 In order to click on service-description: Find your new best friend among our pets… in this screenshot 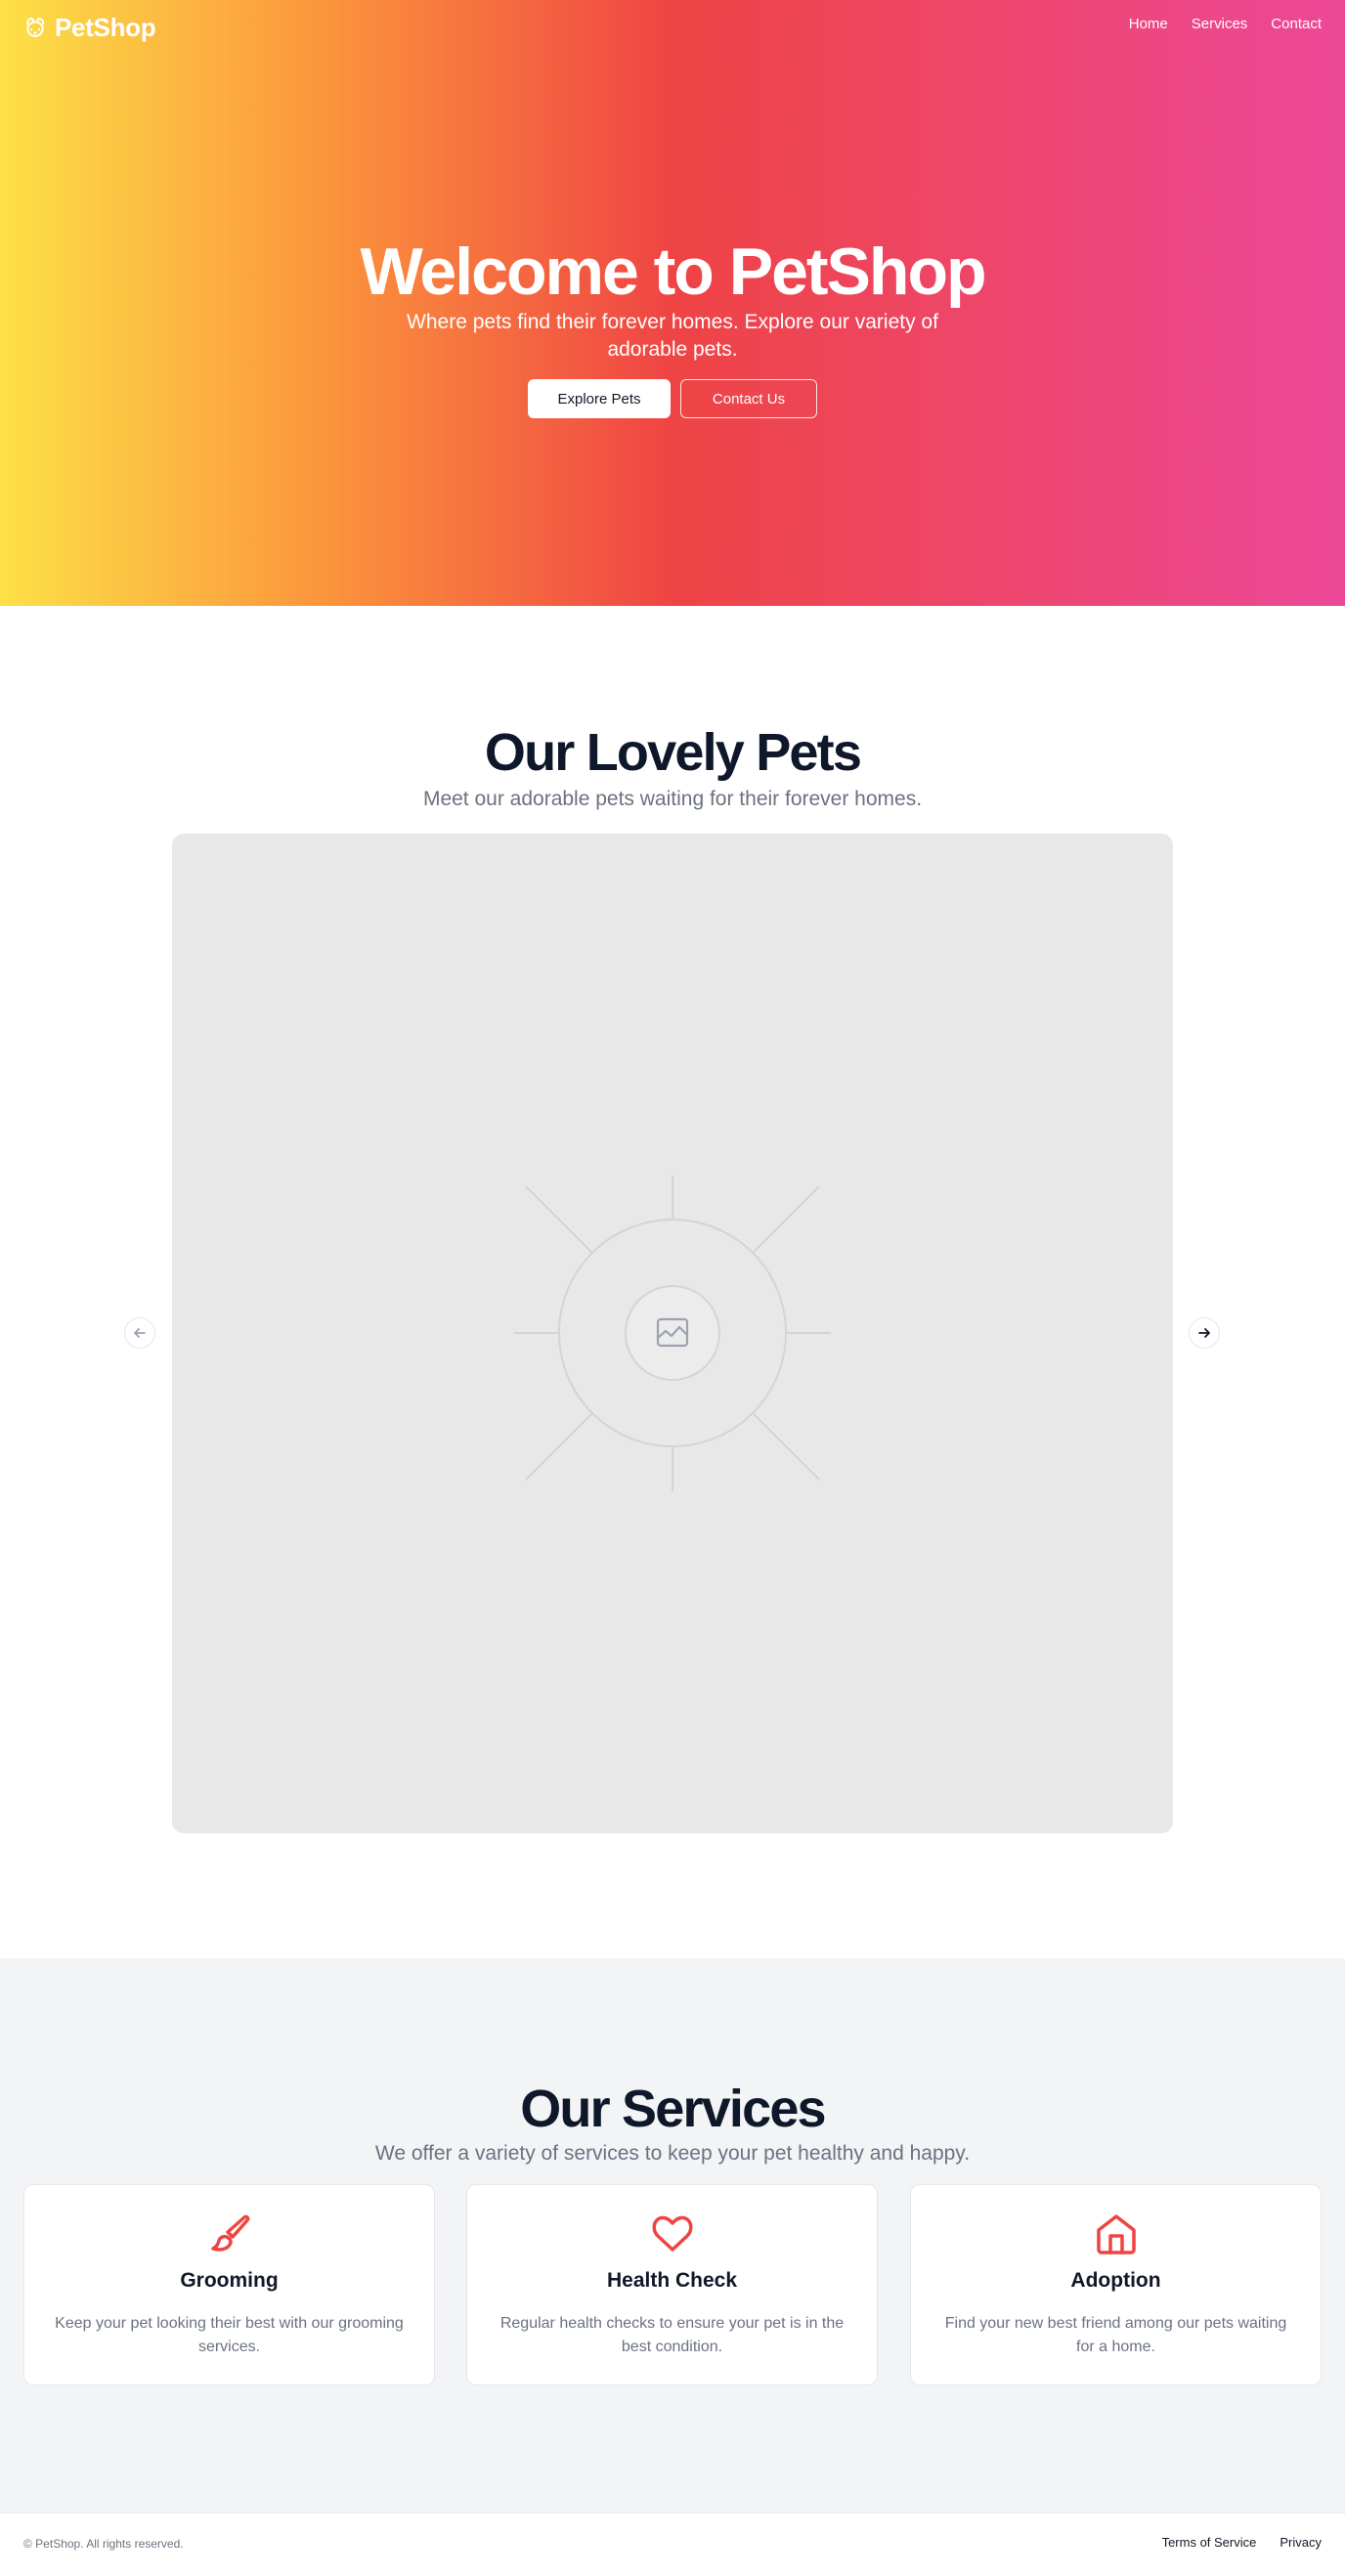, I will do `click(1115, 2335)`.